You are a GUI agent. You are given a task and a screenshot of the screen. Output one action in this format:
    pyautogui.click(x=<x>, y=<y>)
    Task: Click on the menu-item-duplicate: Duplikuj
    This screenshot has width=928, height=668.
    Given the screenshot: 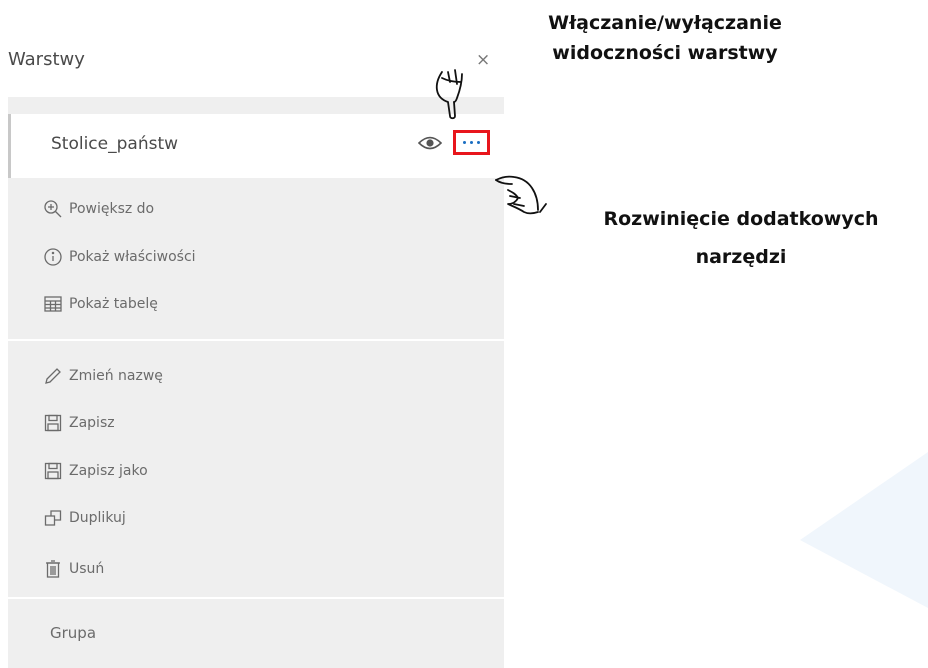 What is the action you would take?
    pyautogui.click(x=84, y=518)
    